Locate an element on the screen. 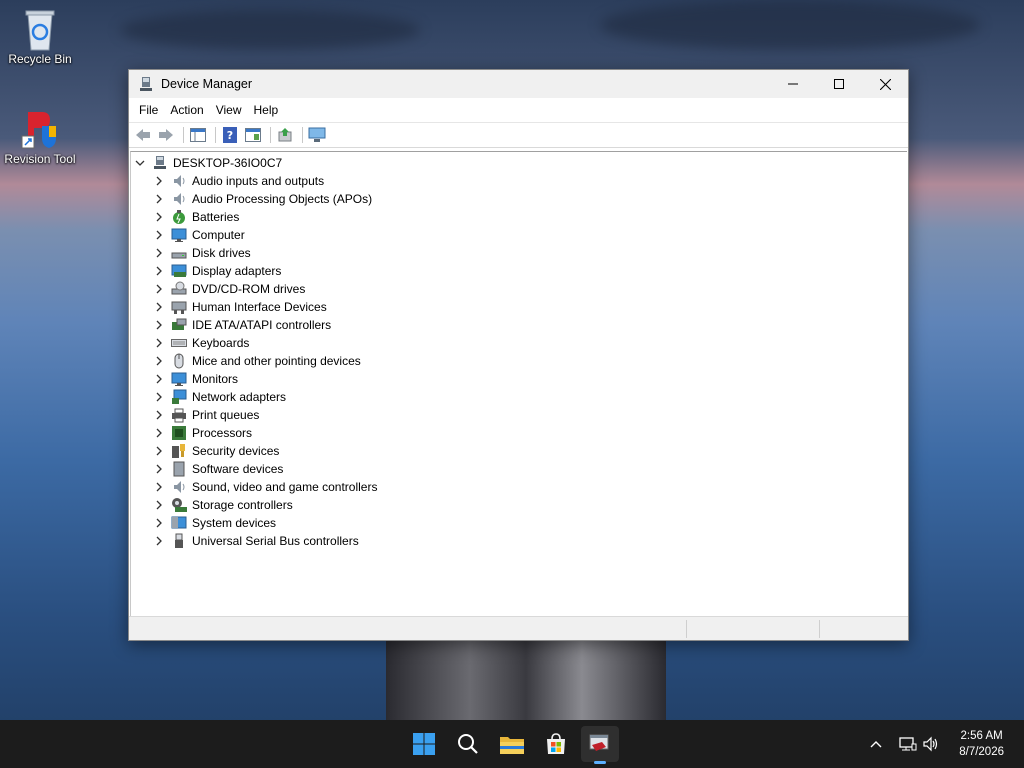 This screenshot has height=768, width=1024. tree-item: Processors is located at coordinates (202, 433).